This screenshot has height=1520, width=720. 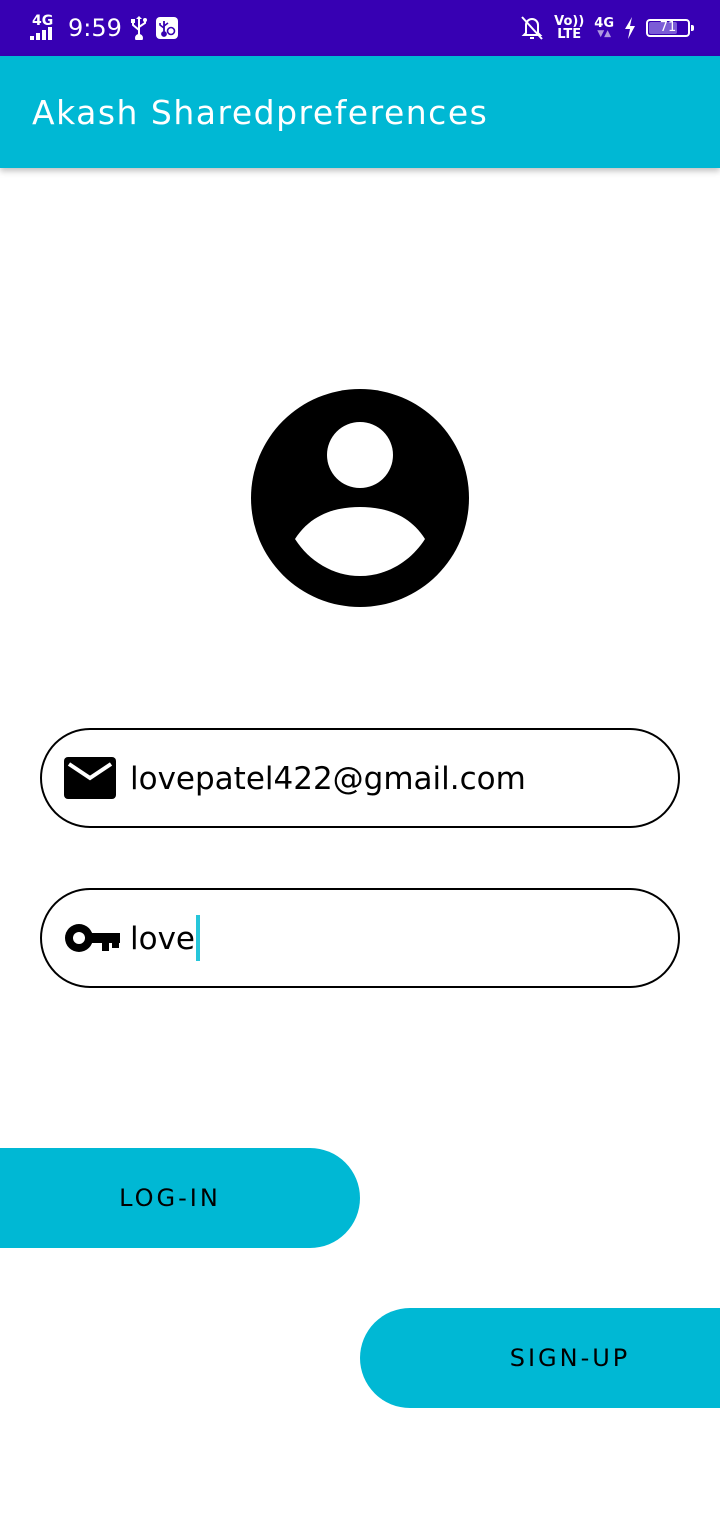 What do you see at coordinates (92, 938) in the screenshot?
I see `key-icon` at bounding box center [92, 938].